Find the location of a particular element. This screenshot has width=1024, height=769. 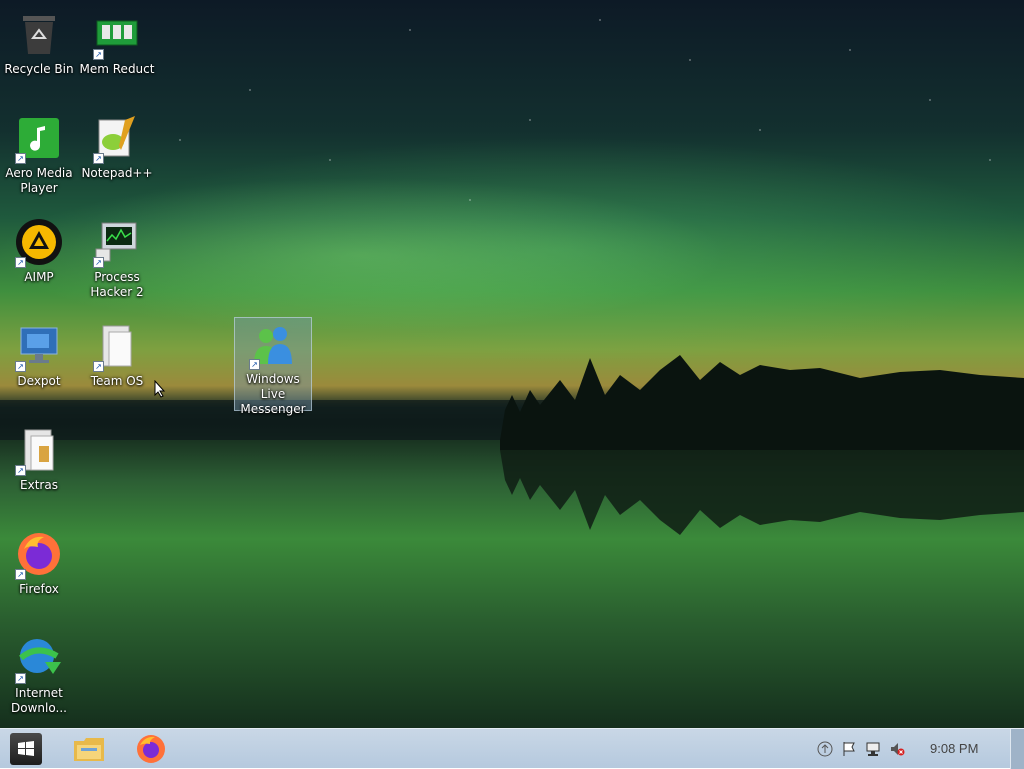

desktop-icon-aimp: ↗ AIMP is located at coordinates (39, 259).